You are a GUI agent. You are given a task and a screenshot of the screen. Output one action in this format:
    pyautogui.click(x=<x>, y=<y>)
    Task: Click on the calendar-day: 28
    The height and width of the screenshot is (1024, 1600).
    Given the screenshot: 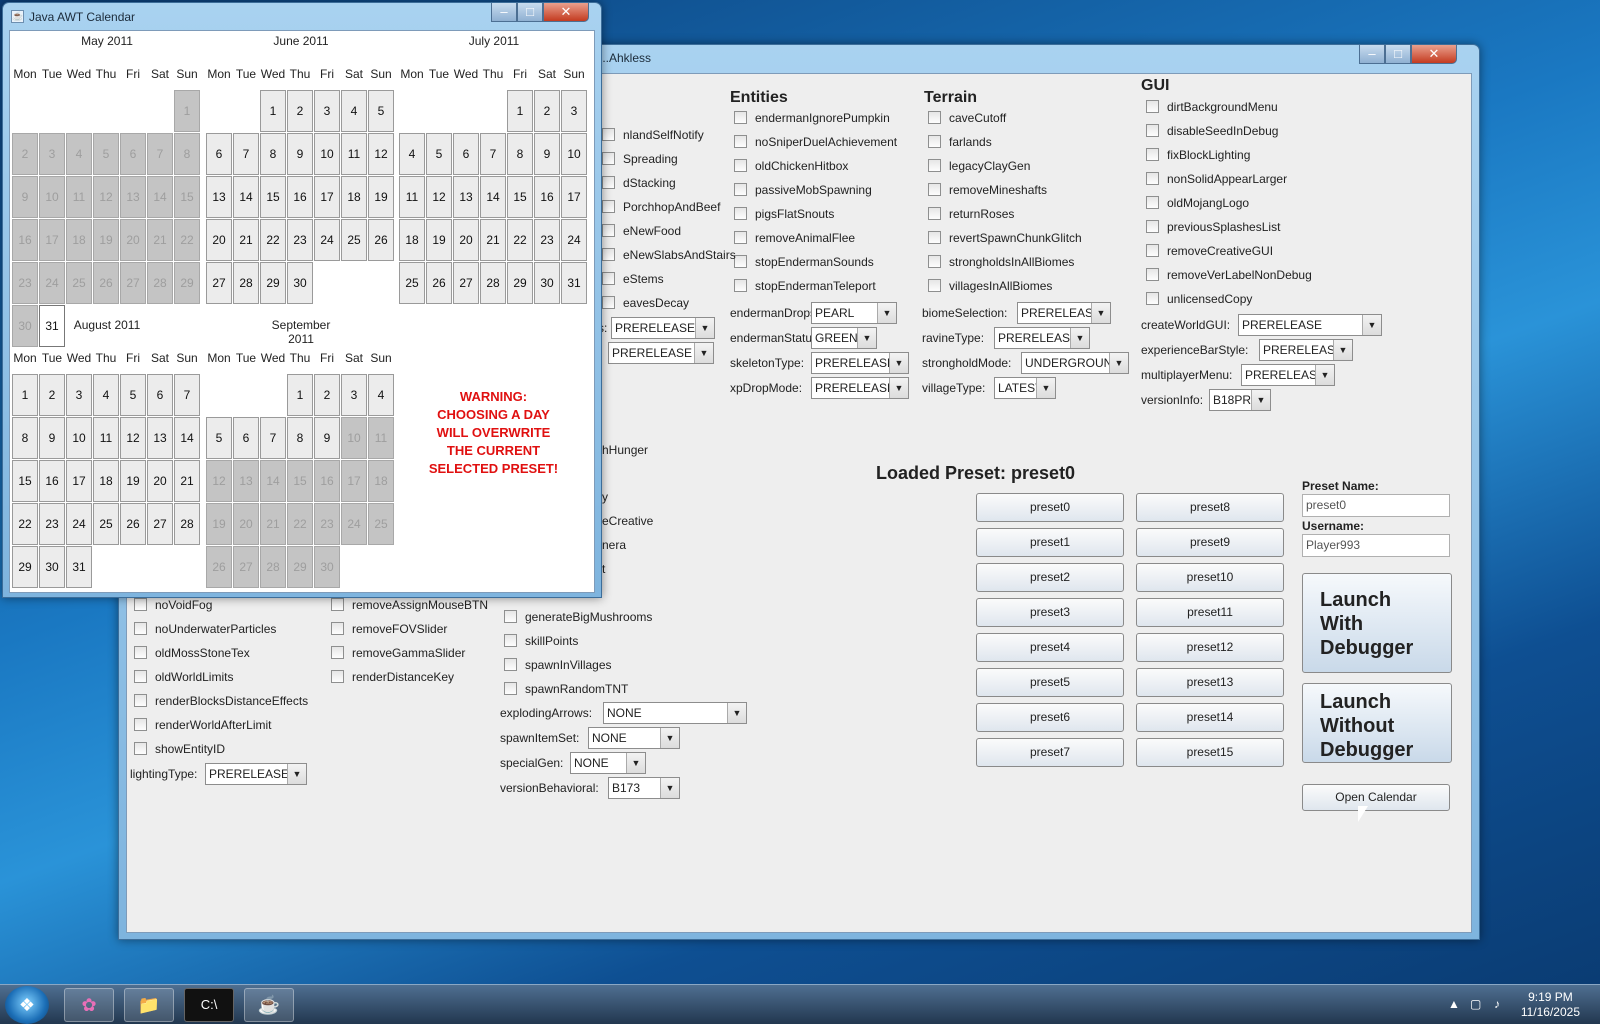 What is the action you would take?
    pyautogui.click(x=493, y=283)
    